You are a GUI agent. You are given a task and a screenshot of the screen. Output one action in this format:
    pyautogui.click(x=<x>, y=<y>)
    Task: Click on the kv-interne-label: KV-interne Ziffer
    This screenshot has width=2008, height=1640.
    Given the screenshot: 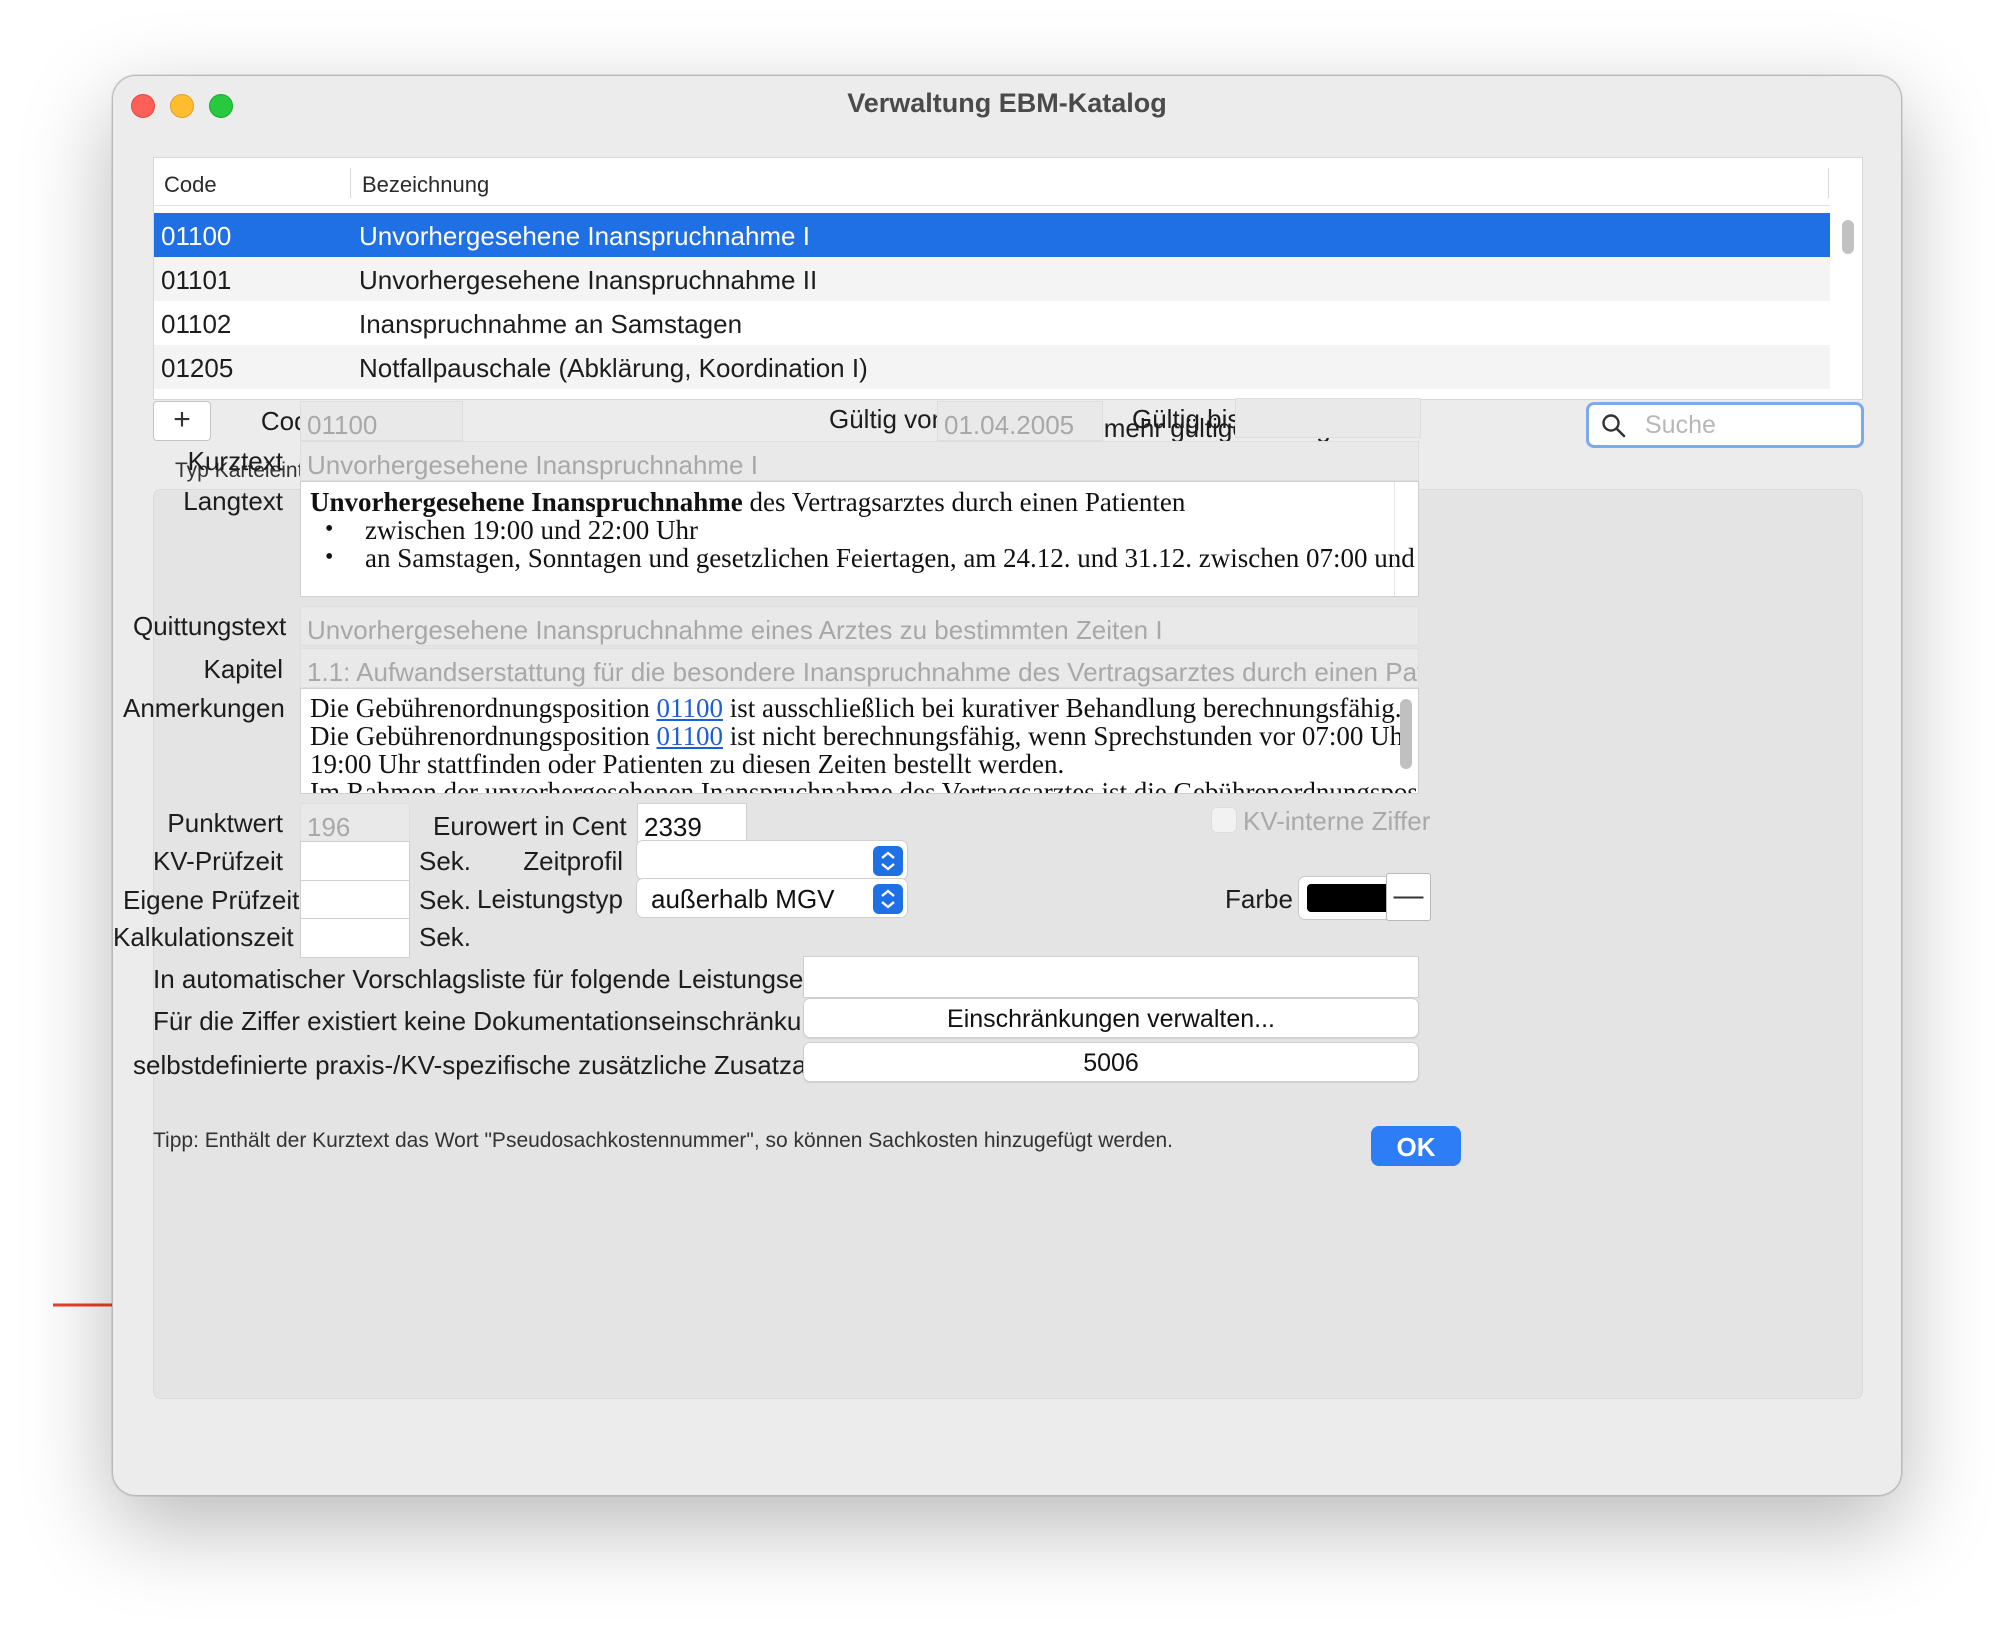 What is the action you would take?
    pyautogui.click(x=1337, y=821)
    